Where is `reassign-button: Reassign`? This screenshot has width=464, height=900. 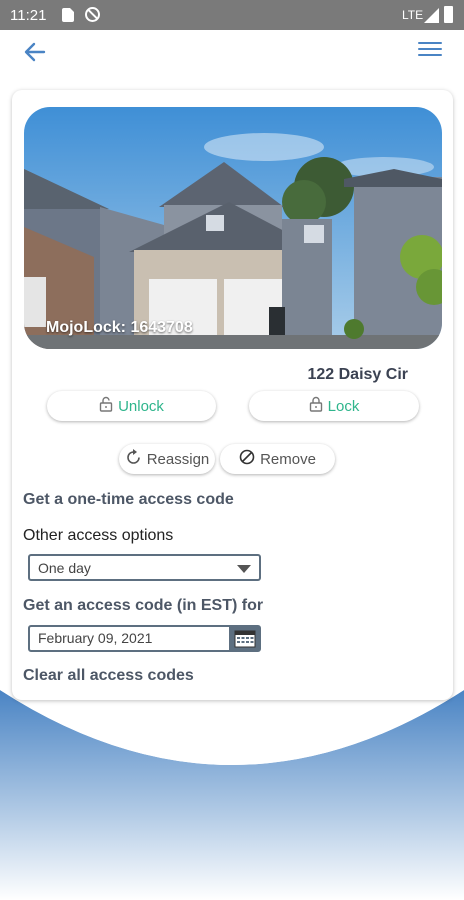 reassign-button: Reassign is located at coordinates (167, 459).